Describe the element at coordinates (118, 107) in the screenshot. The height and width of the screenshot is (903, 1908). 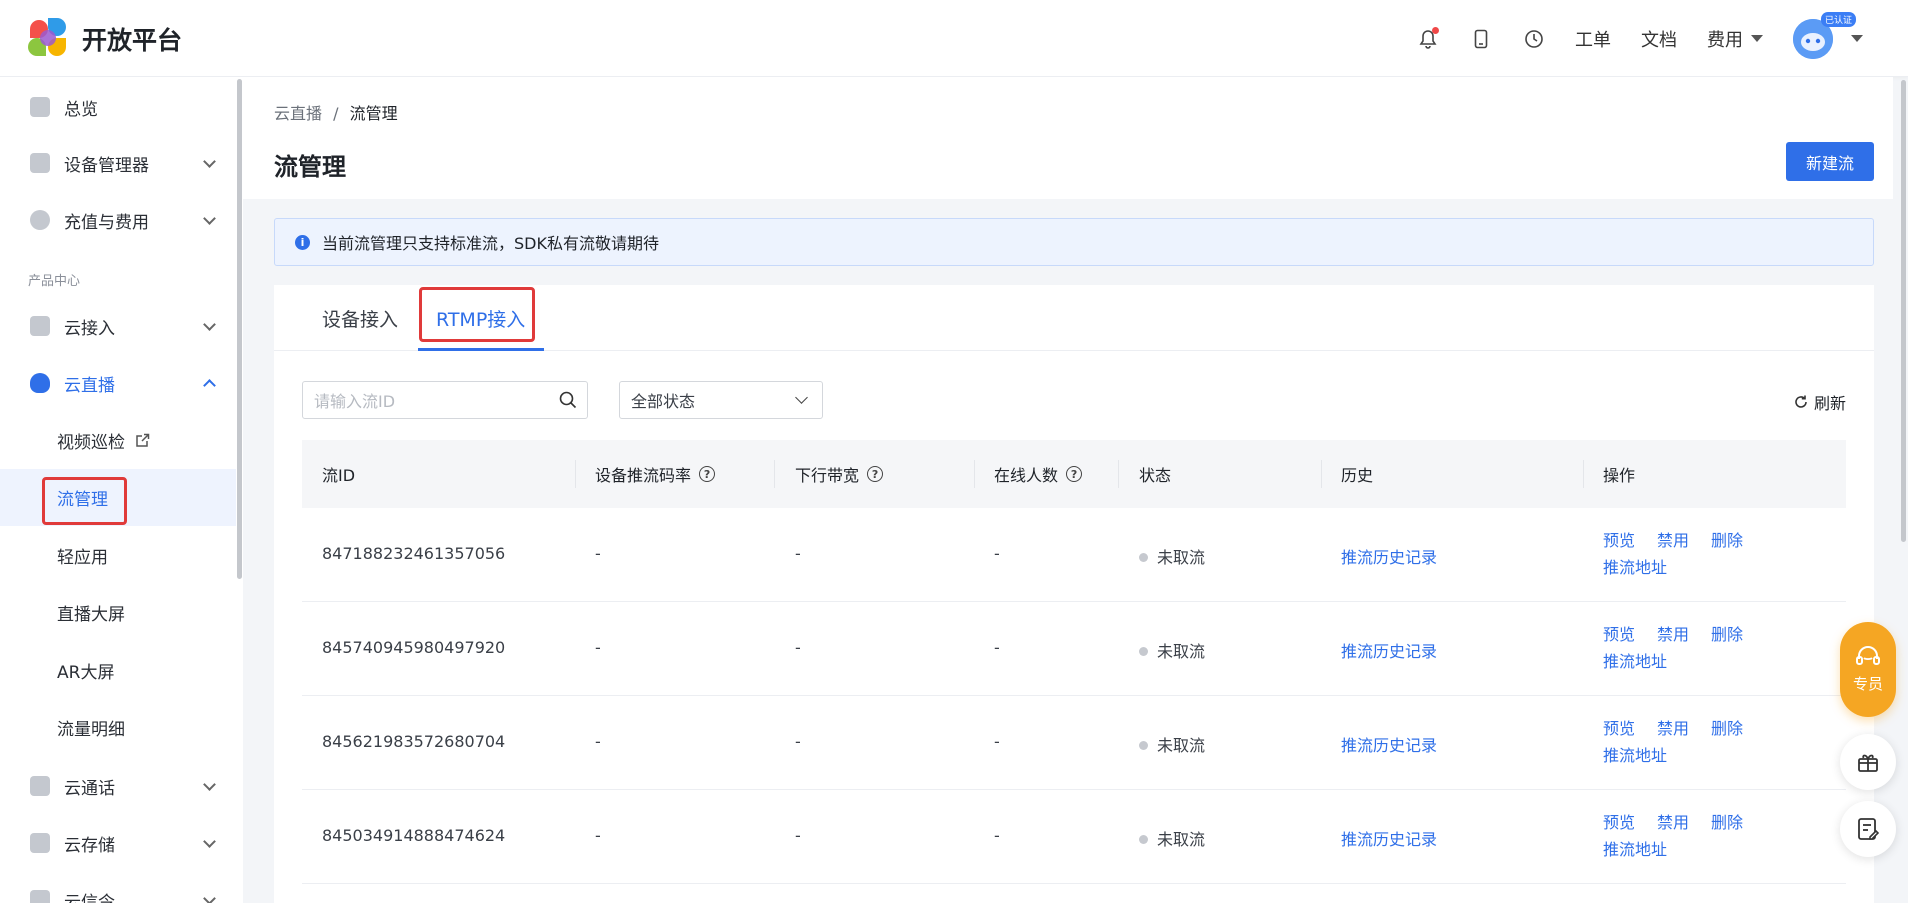
I see `sidebar-item-overview: 总览` at that location.